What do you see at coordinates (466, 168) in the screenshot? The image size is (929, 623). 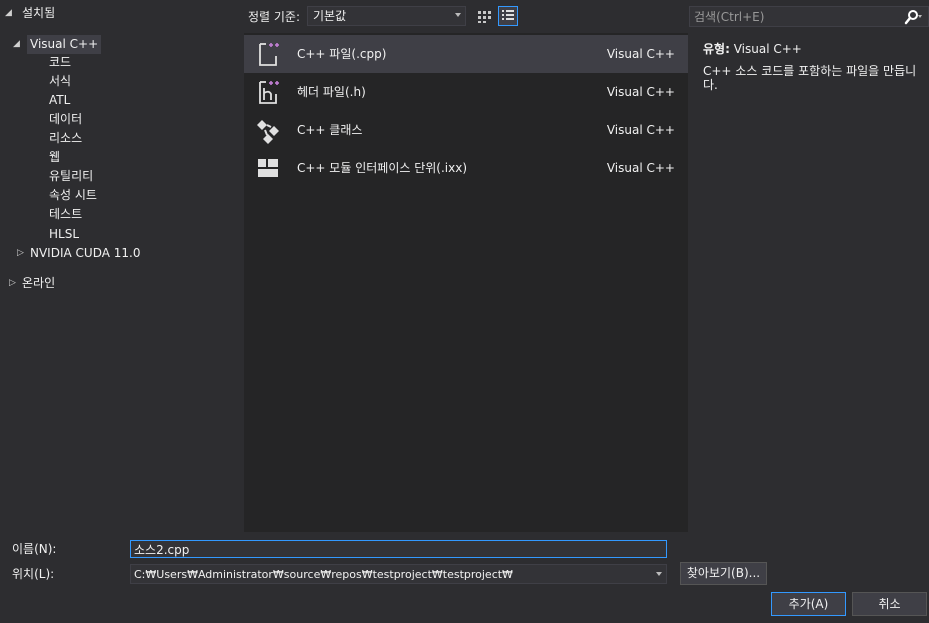 I see `template-item-cpp-module: C++ 모듈 인터페이스 단위(.ixx) Visual C++` at bounding box center [466, 168].